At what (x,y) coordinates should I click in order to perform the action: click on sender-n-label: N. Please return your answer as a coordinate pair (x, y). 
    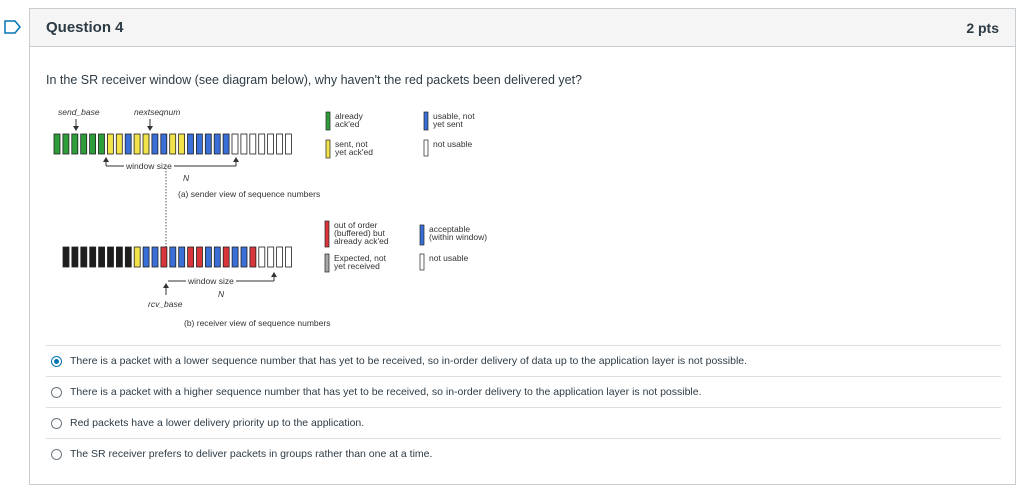
    Looking at the image, I should click on (186, 178).